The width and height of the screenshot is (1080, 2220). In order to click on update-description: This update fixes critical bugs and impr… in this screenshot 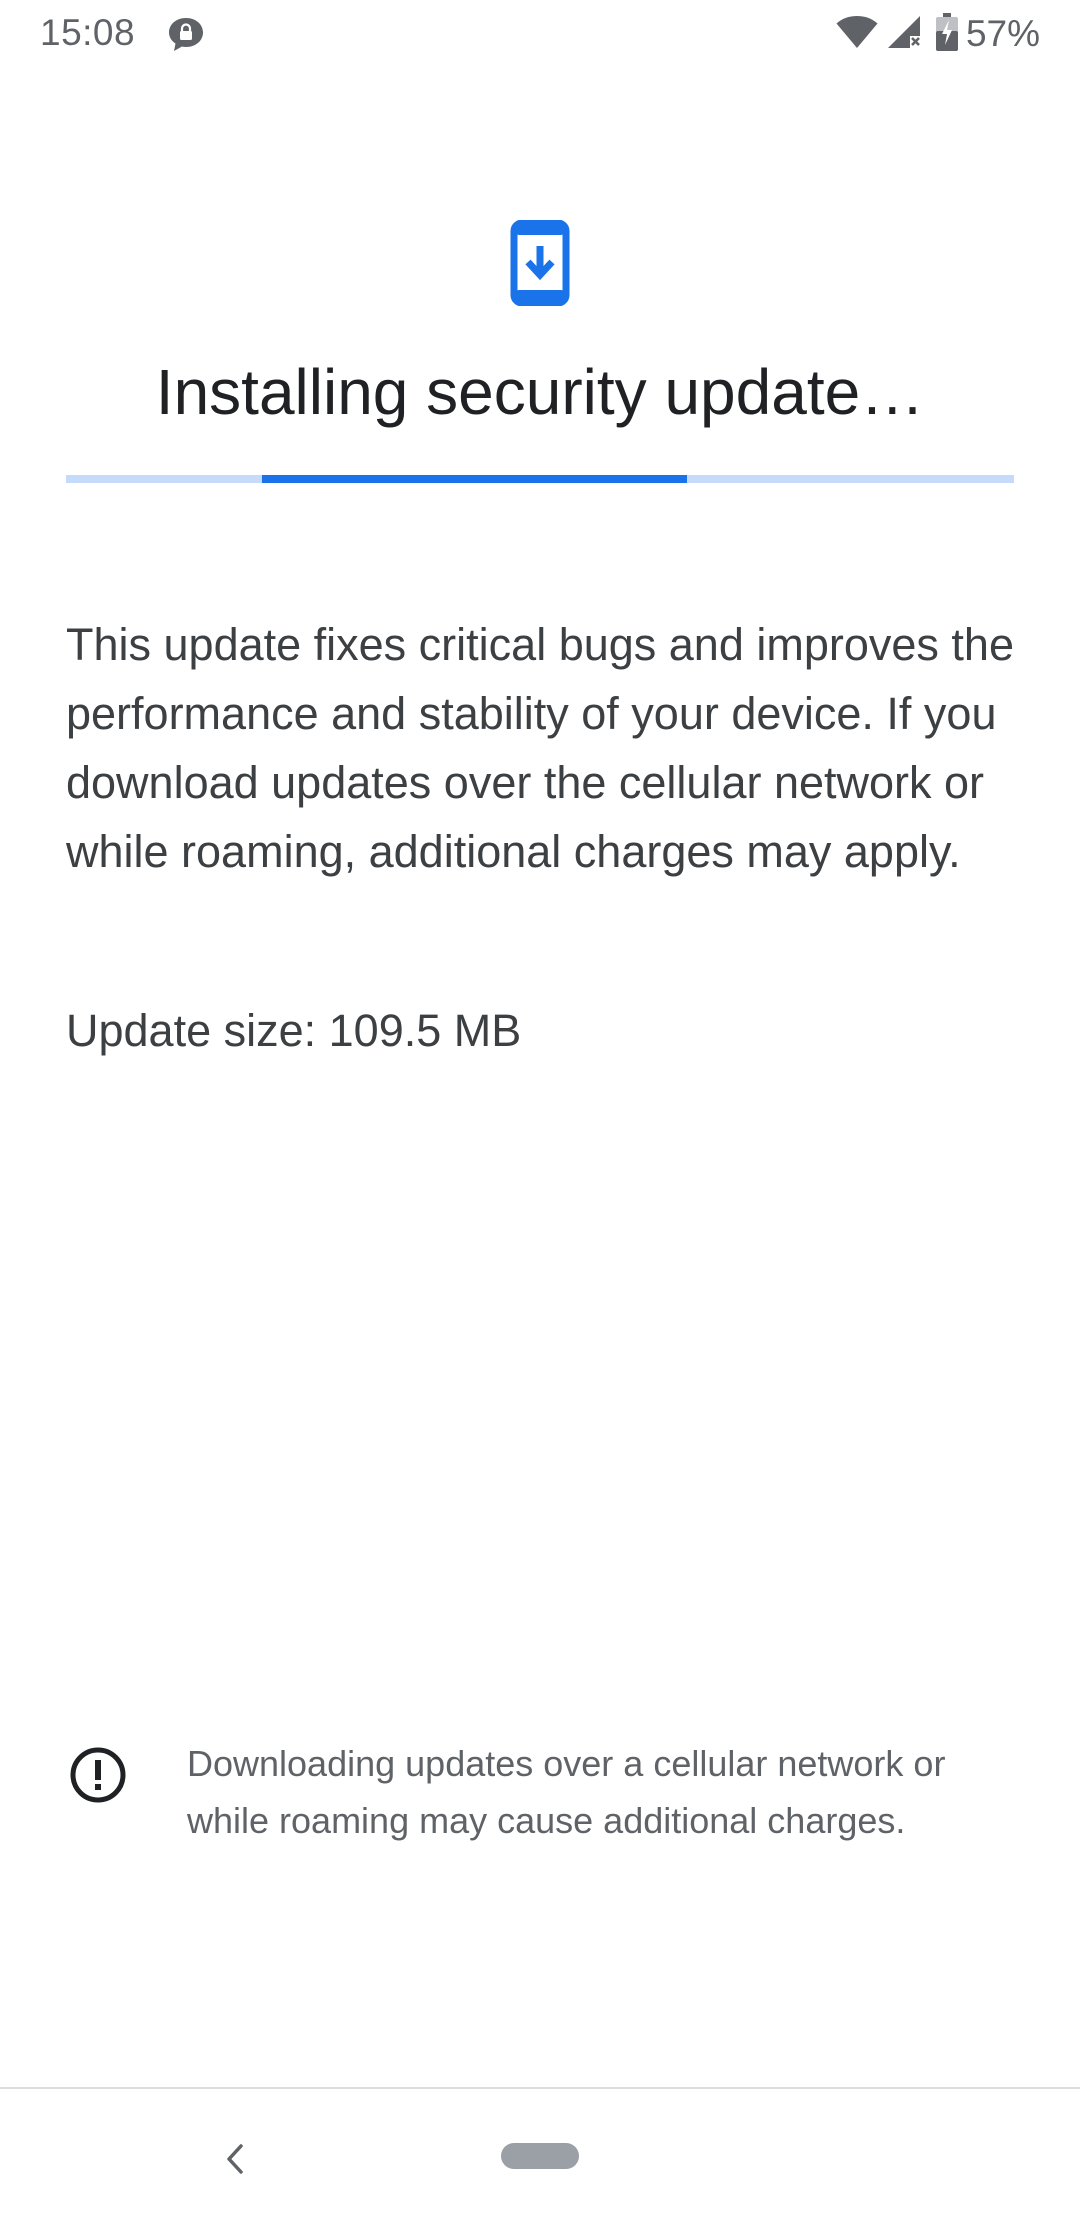, I will do `click(540, 748)`.